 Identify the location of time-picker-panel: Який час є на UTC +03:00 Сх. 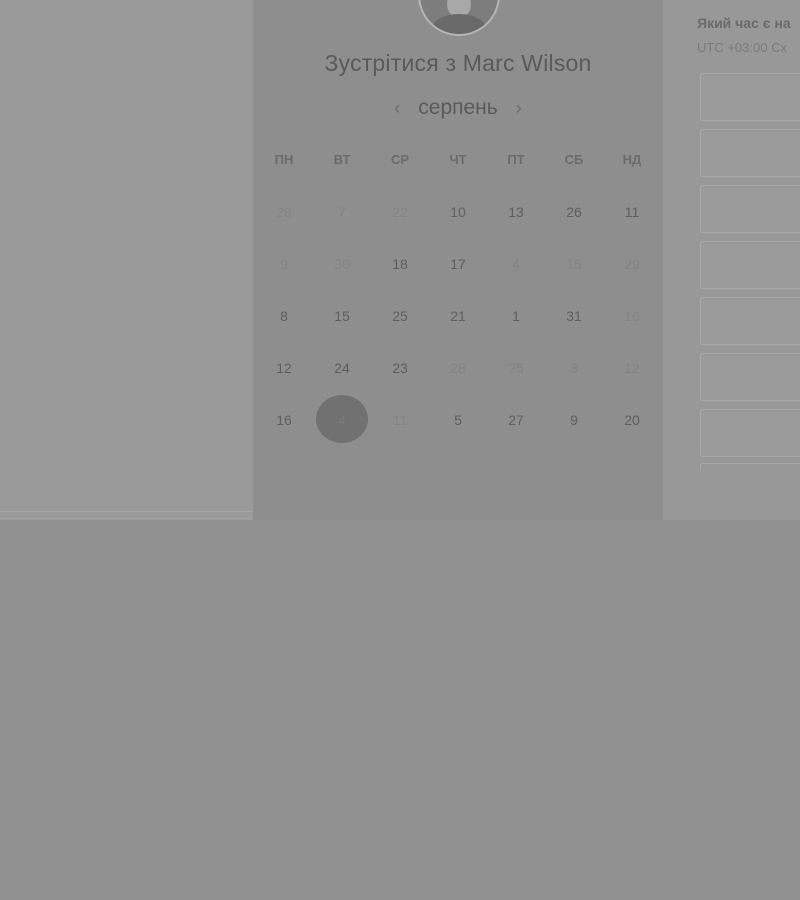
(731, 260).